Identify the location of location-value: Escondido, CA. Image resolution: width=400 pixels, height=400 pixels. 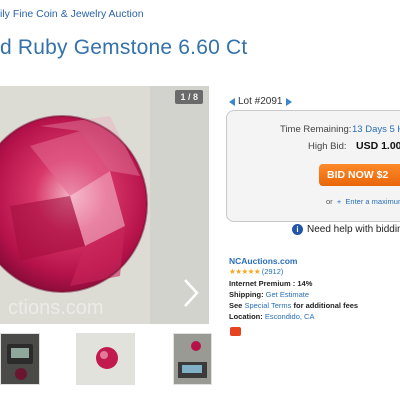
(290, 316).